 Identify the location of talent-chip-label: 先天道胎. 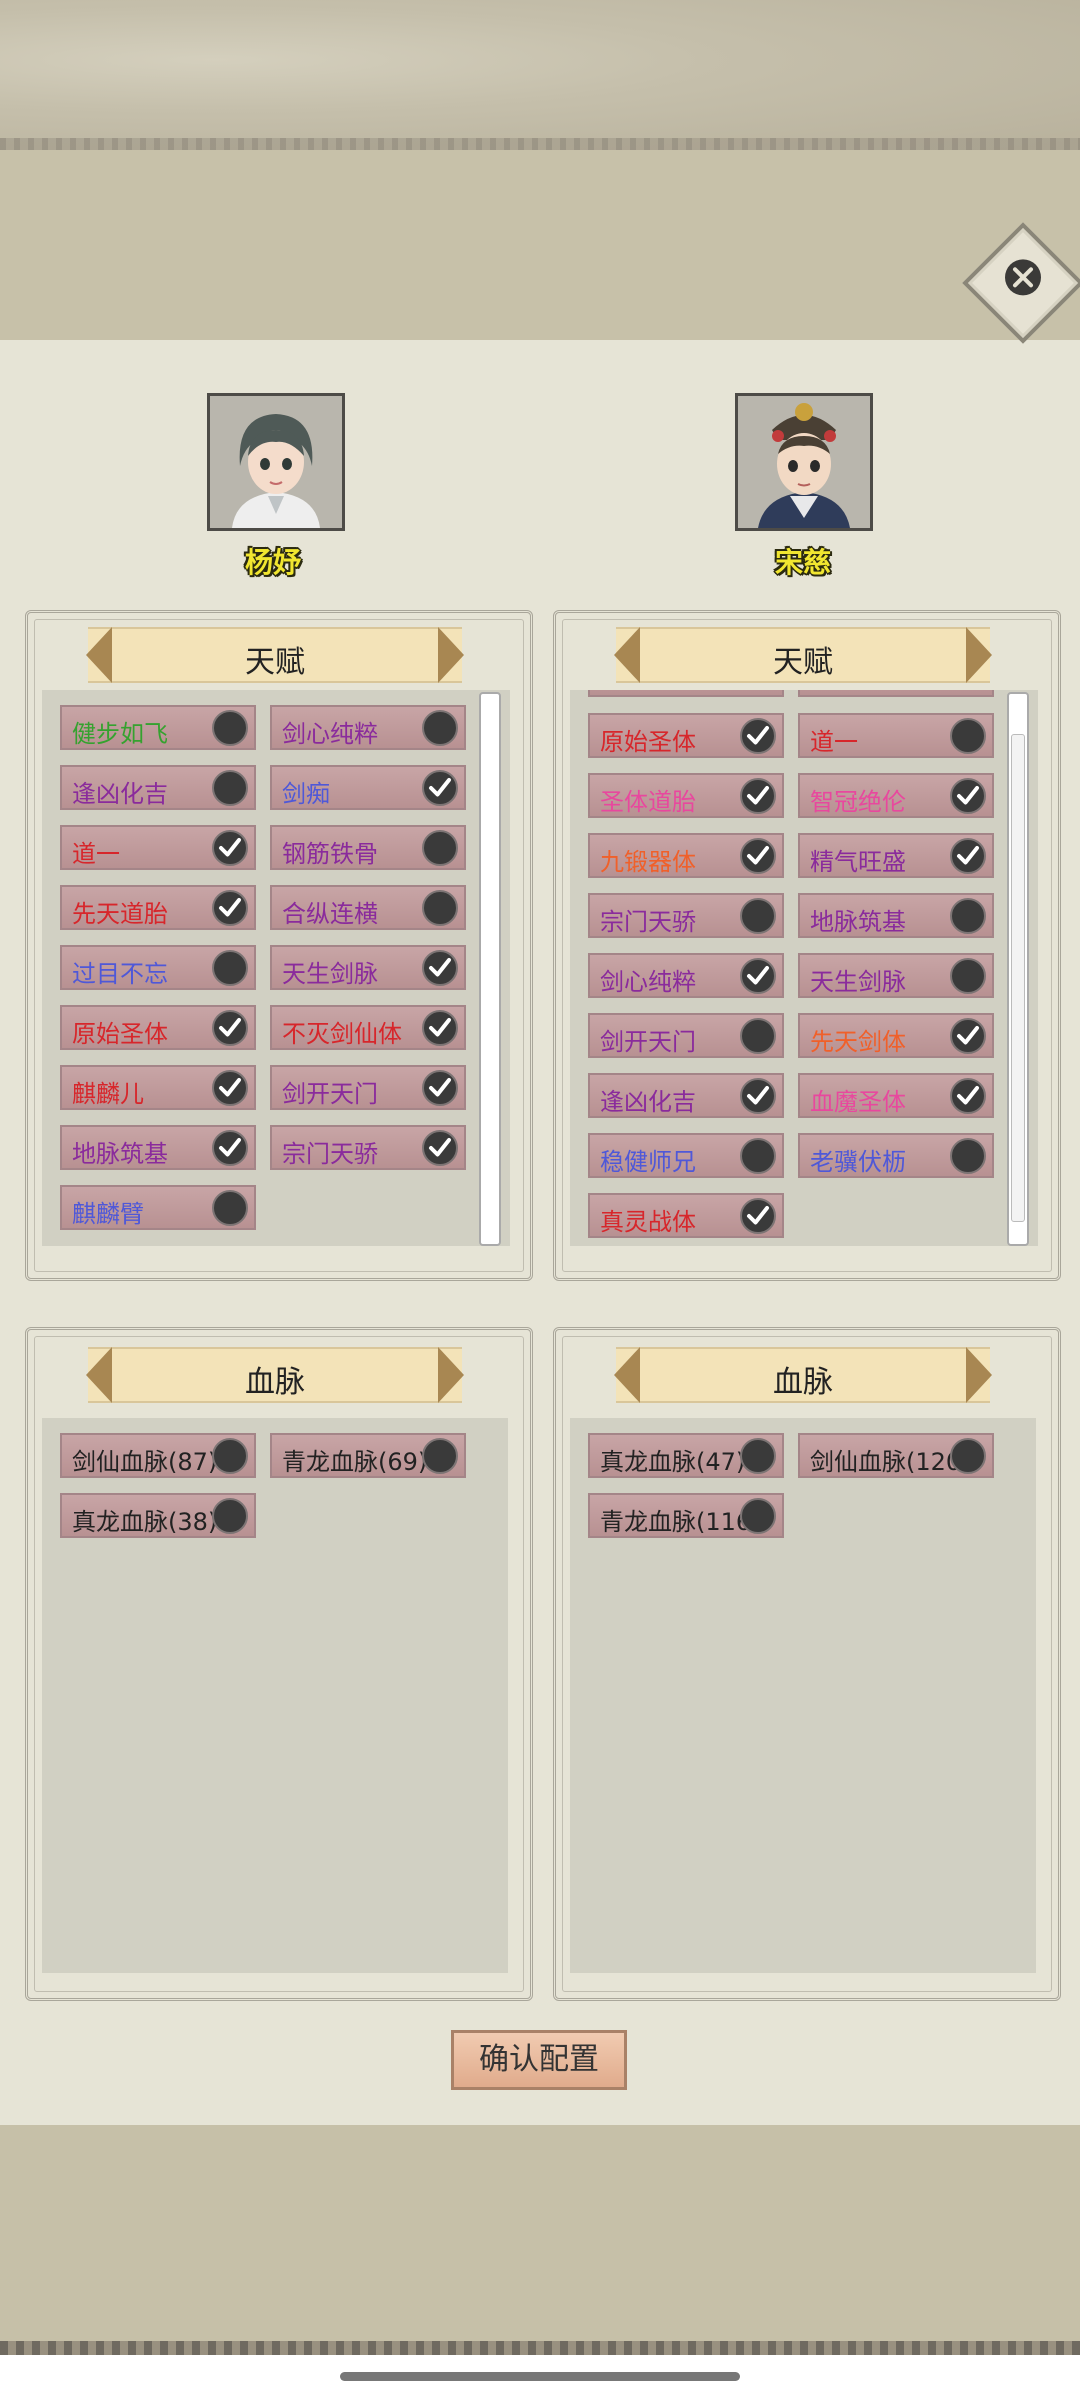
(120, 914).